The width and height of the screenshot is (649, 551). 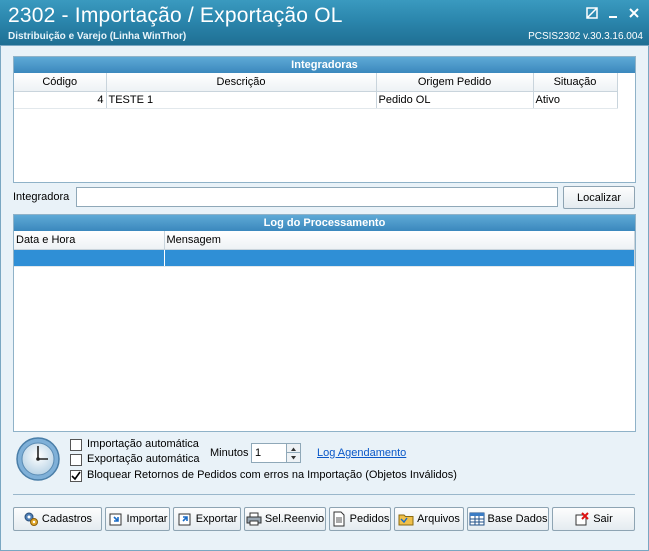 I want to click on importar-label: Importar, so click(x=147, y=519).